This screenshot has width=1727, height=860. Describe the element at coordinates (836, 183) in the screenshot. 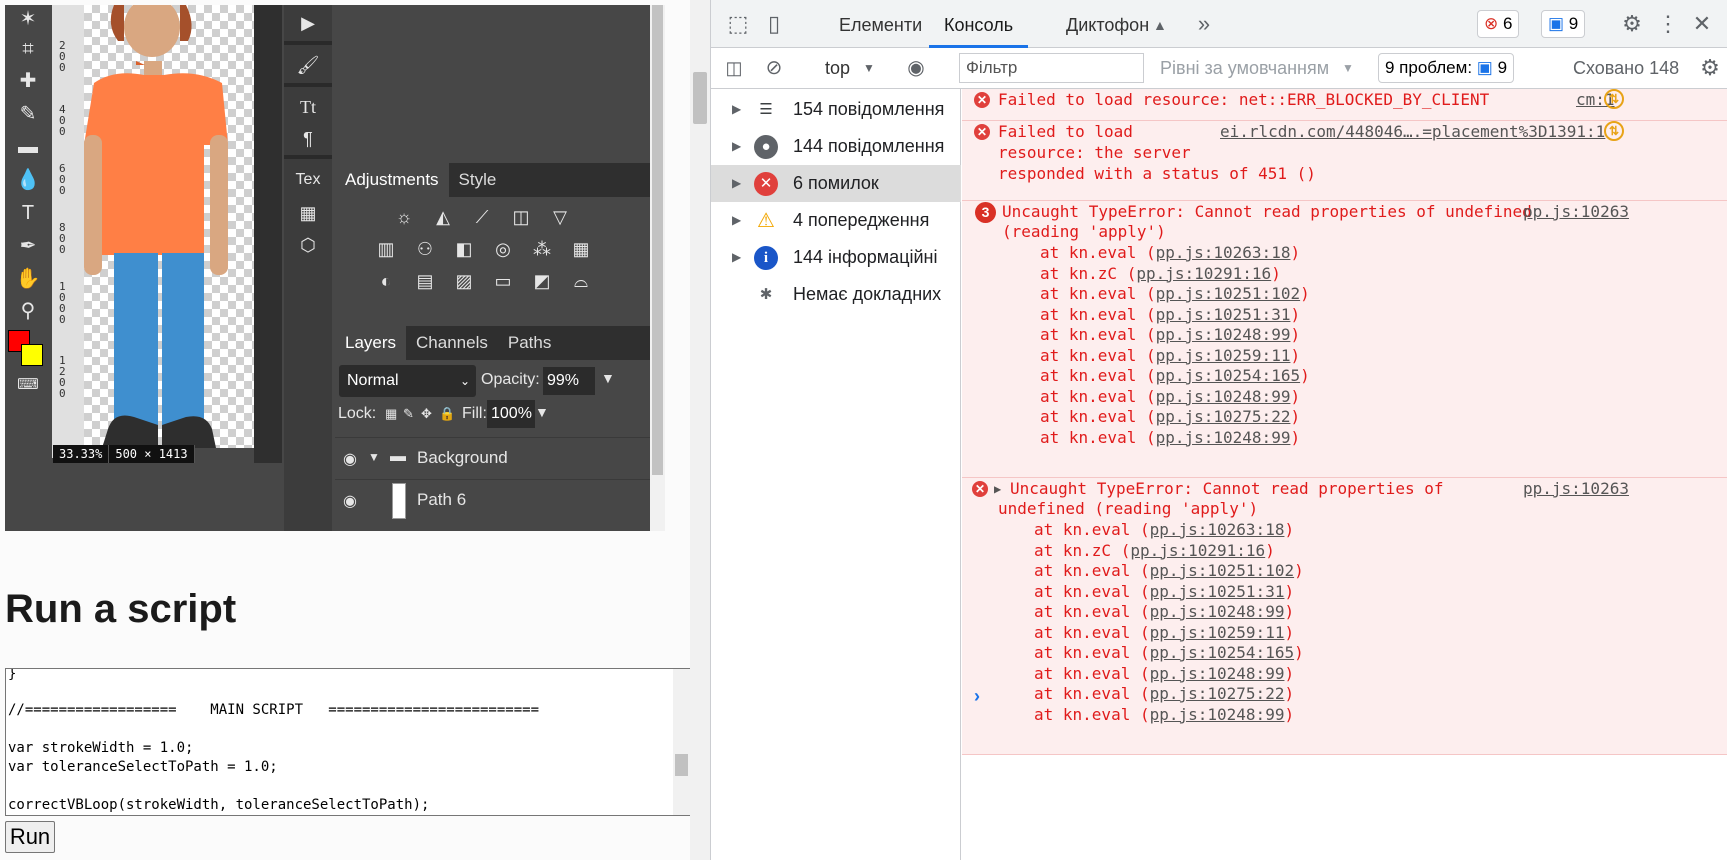

I see `sidebar-item-errors: ▶ ✕ 6 помилок` at that location.